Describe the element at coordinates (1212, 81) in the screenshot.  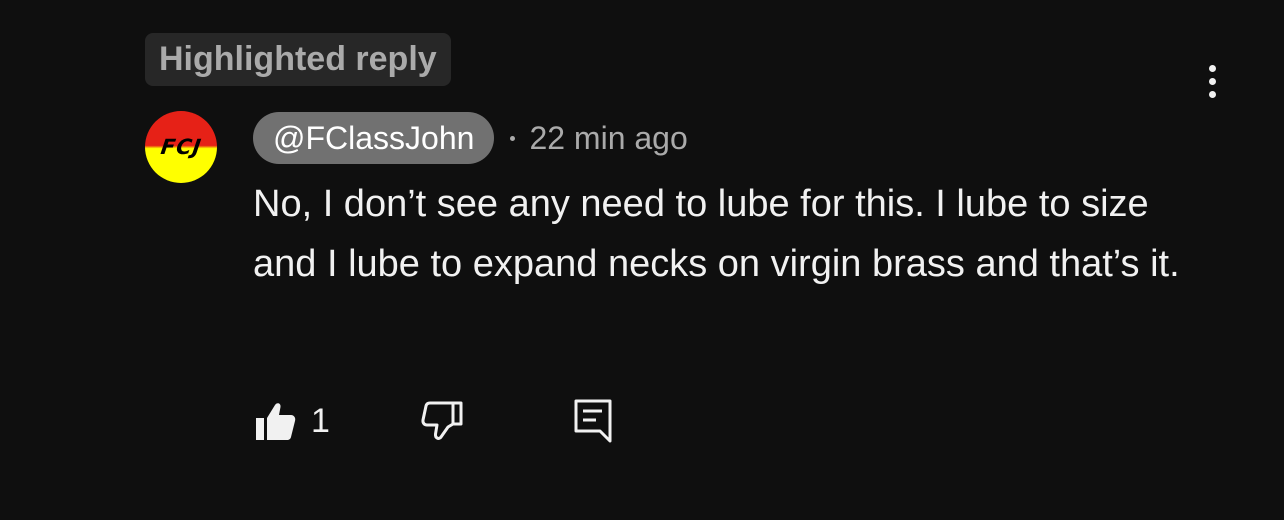
I see `more-options-button` at that location.